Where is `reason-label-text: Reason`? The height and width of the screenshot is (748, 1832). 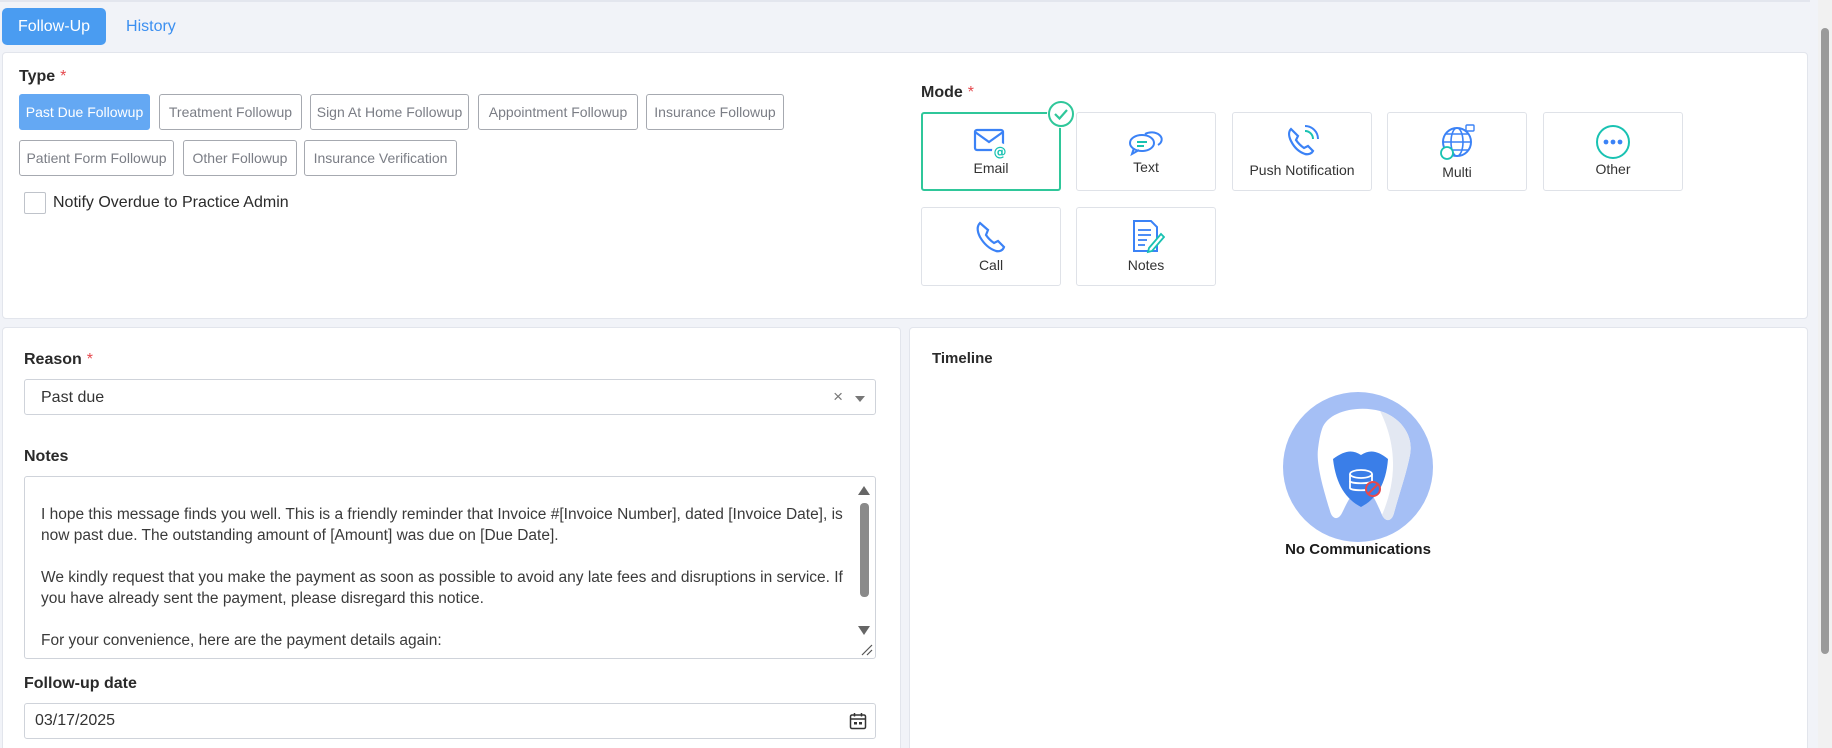
reason-label-text: Reason is located at coordinates (53, 359).